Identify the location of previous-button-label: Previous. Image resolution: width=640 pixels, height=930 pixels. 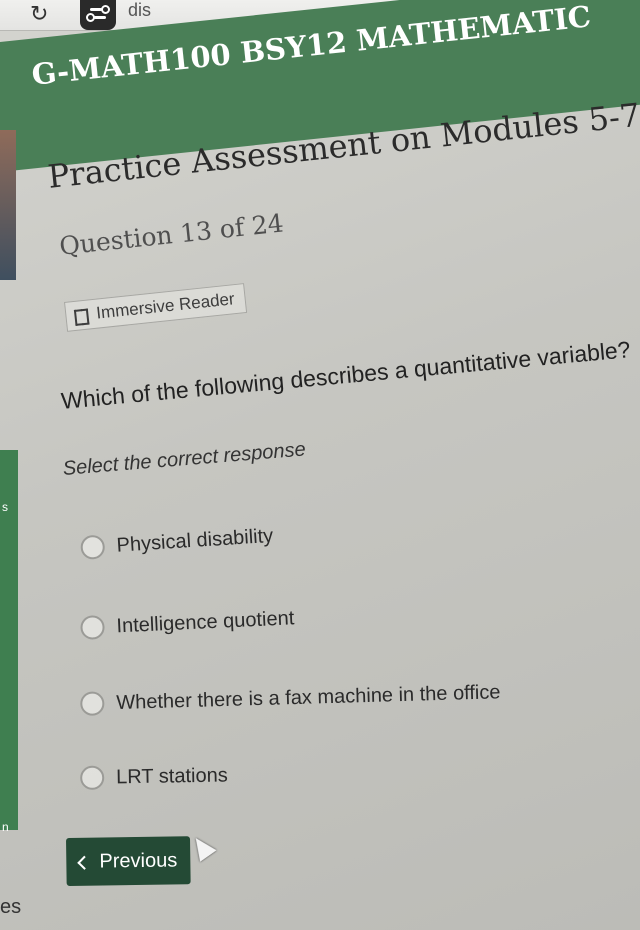
(138, 860).